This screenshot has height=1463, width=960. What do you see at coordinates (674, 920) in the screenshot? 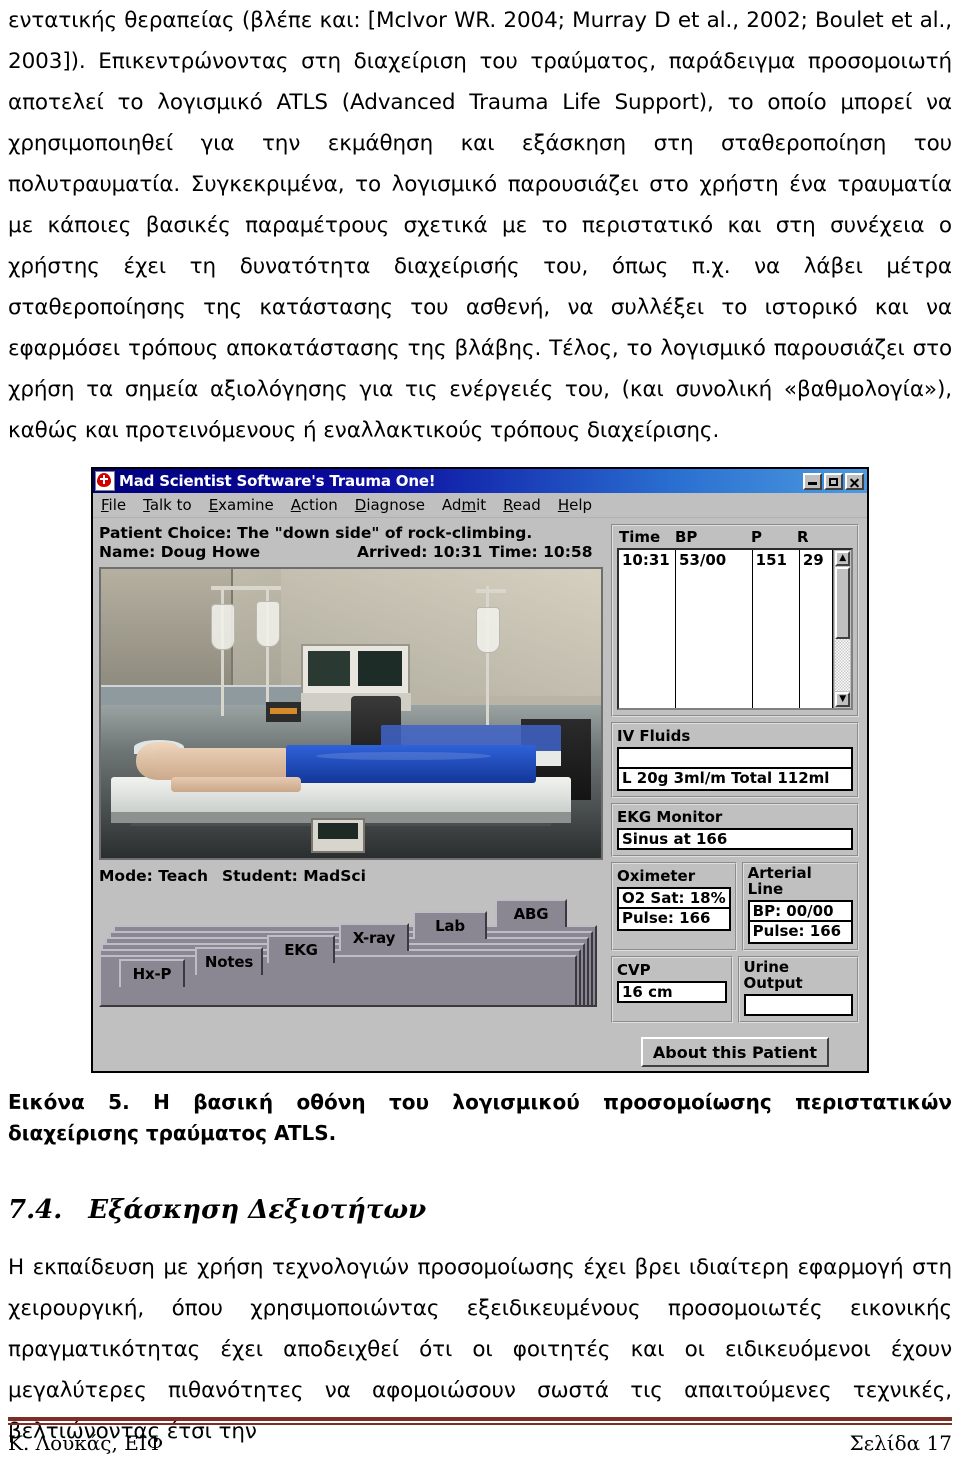
I see `oximeter-pulse: Pulse: 166` at bounding box center [674, 920].